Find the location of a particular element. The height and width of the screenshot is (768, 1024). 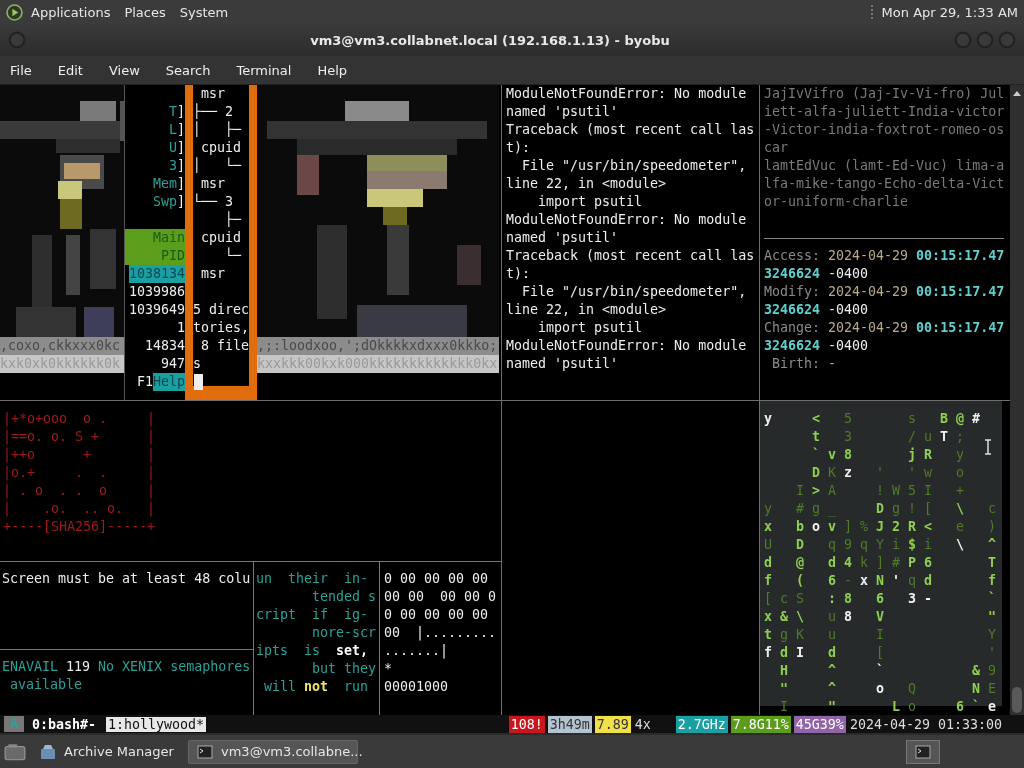

meter-label: Swp is located at coordinates (164, 202).